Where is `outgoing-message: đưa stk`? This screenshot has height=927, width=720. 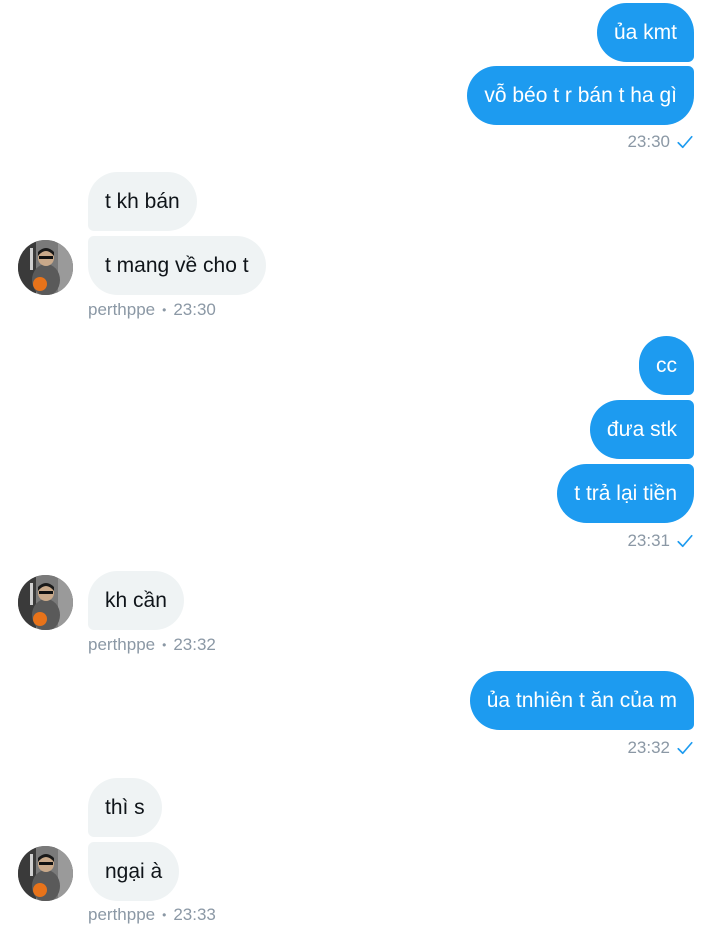
outgoing-message: đưa stk is located at coordinates (641, 429).